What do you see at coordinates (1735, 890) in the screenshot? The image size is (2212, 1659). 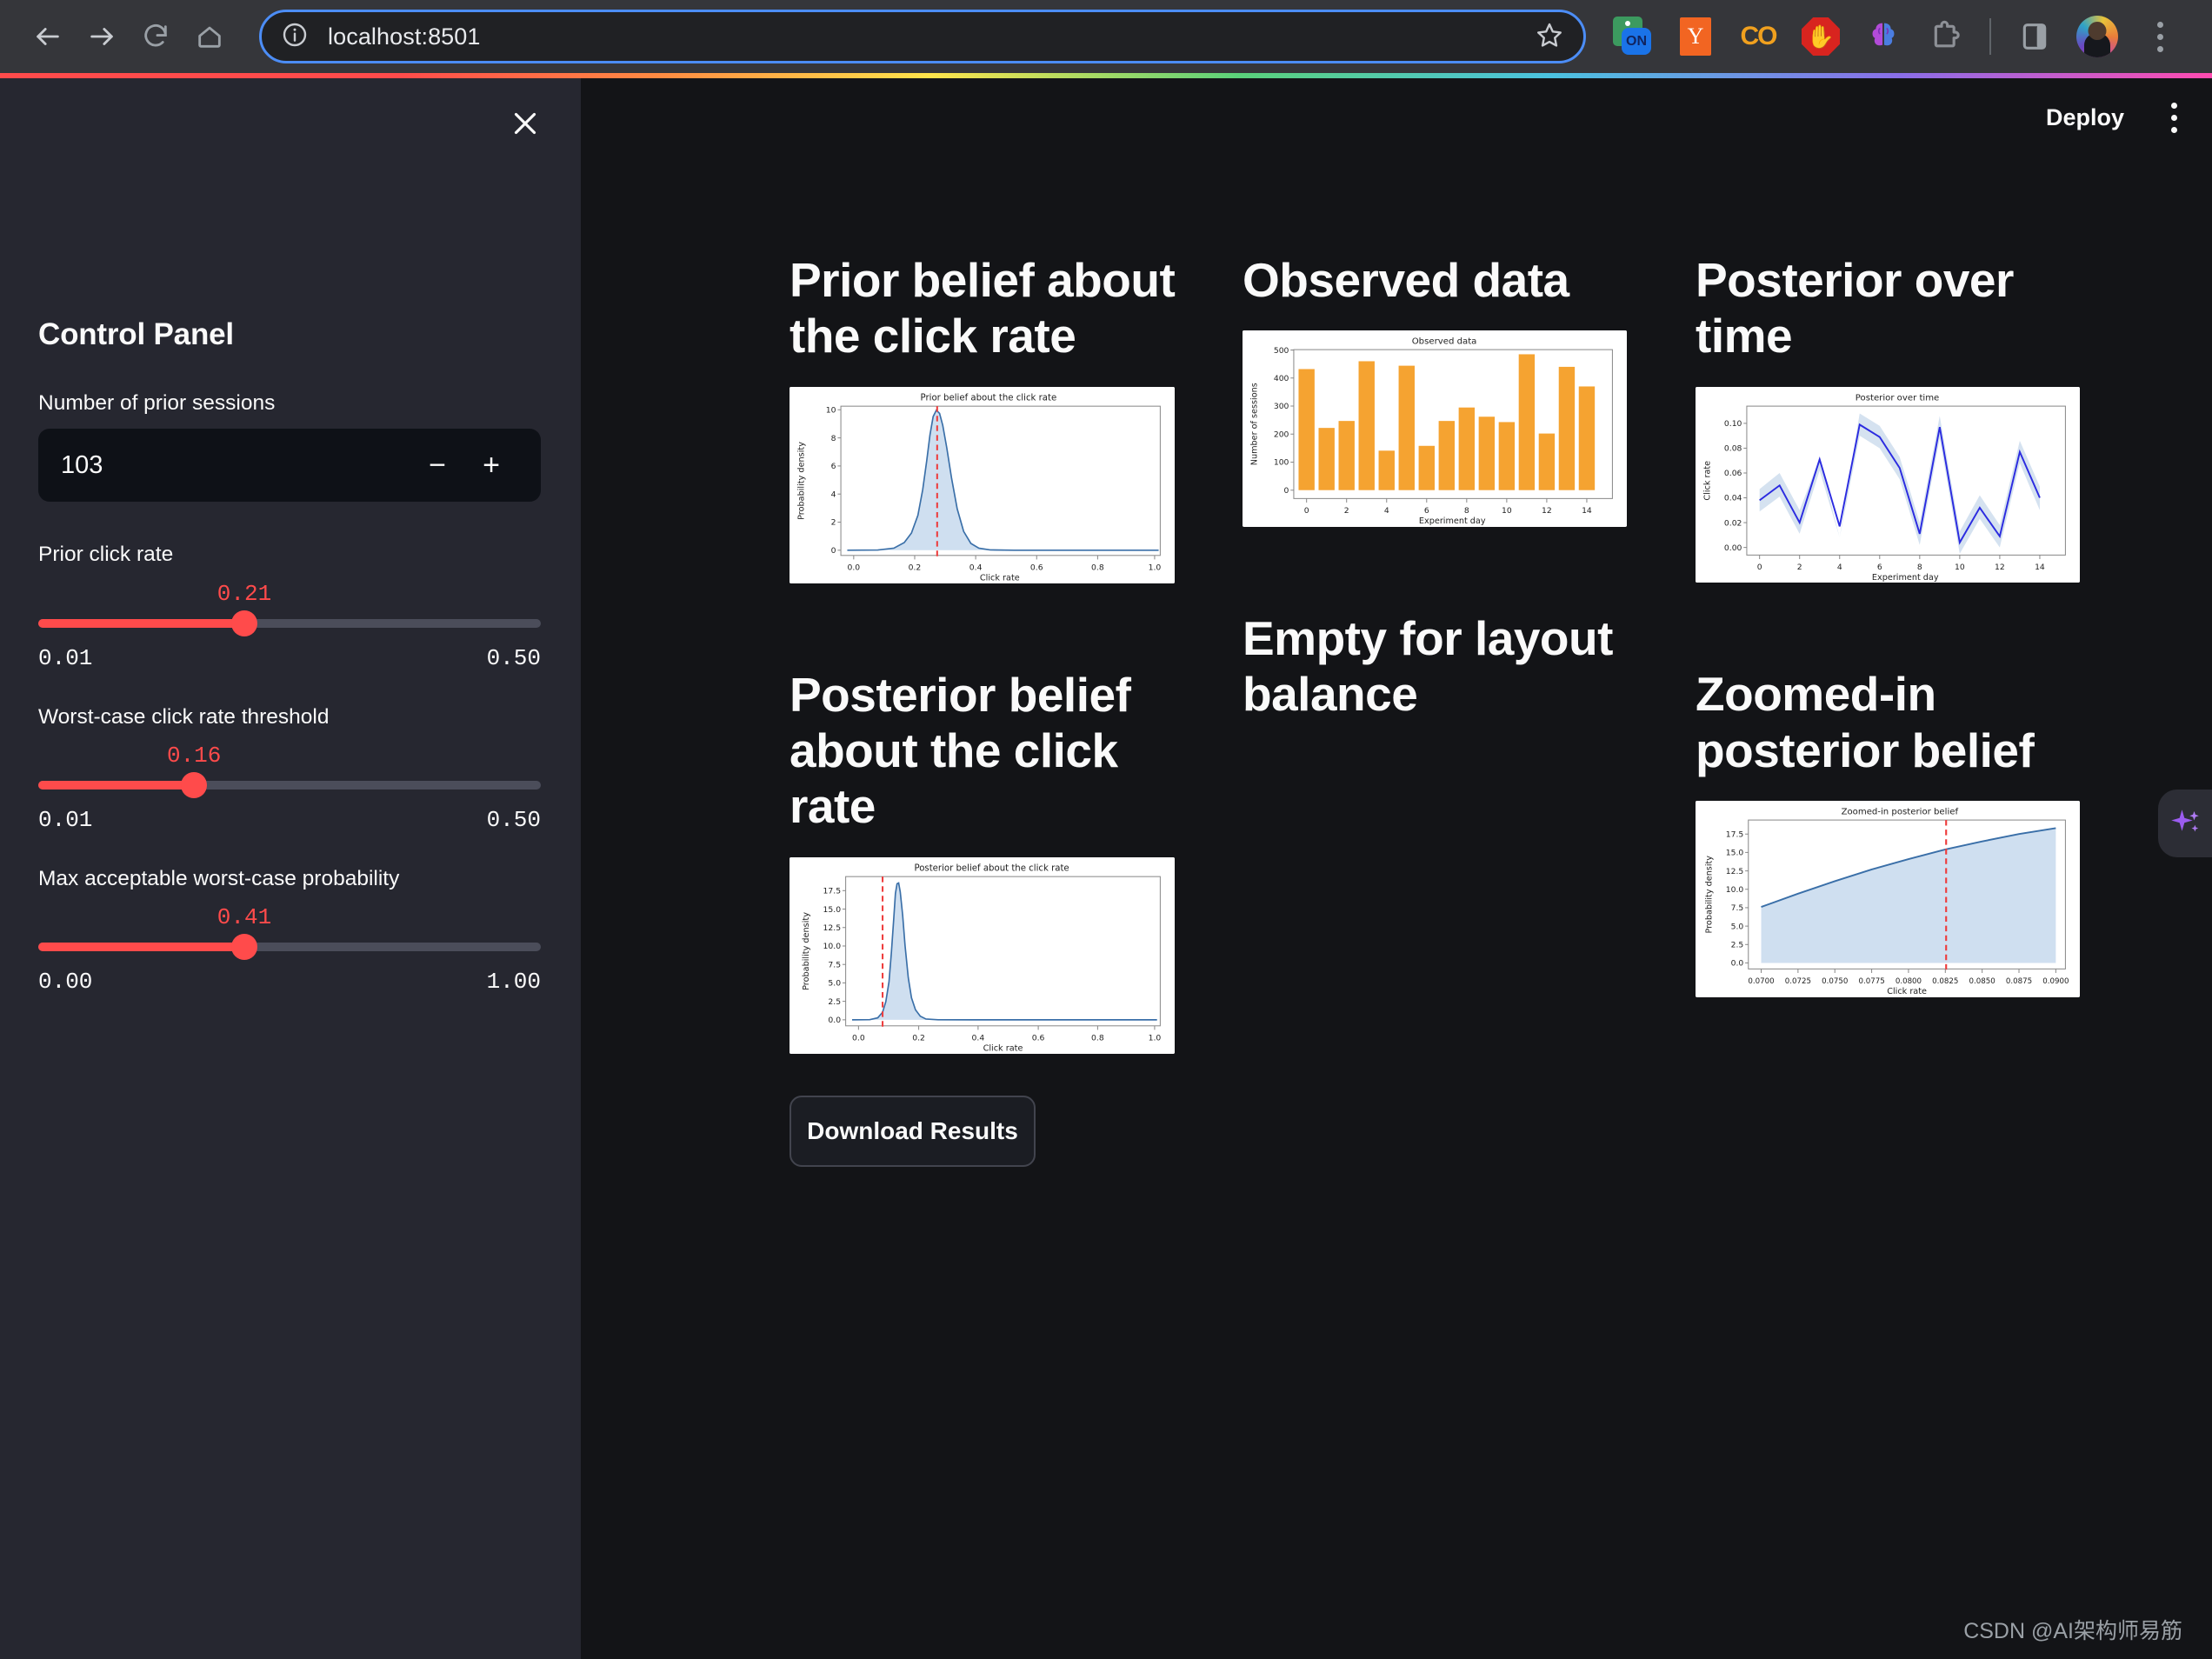 I see `zp-ytick-100: 10.0` at bounding box center [1735, 890].